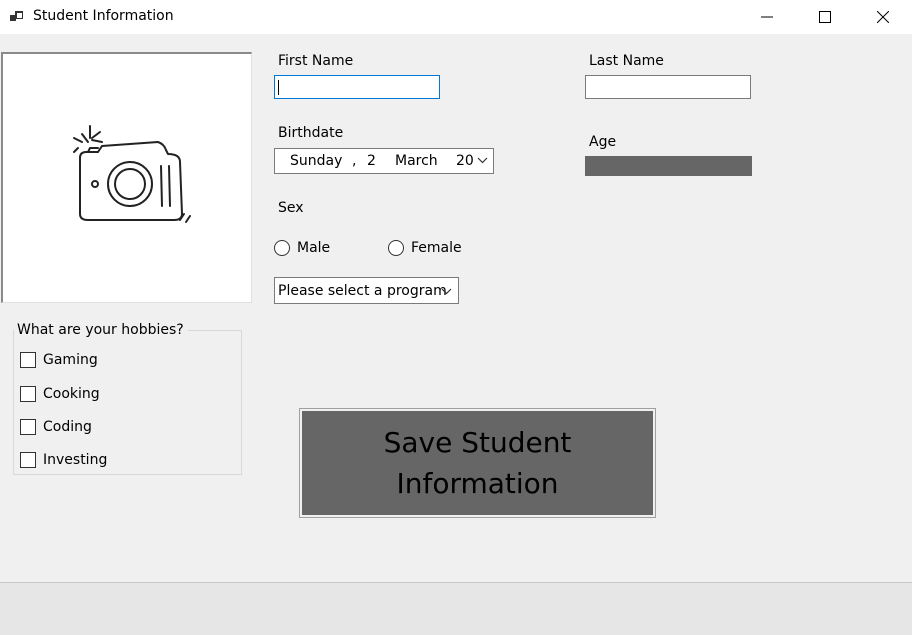  Describe the element at coordinates (28, 460) in the screenshot. I see `investing-checkbox` at that location.